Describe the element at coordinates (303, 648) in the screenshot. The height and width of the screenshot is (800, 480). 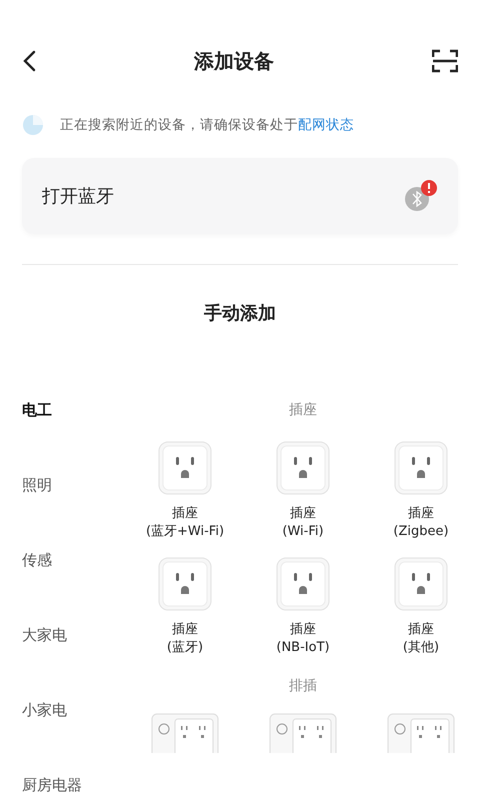
I see `device-variant: (NB-IoT)` at that location.